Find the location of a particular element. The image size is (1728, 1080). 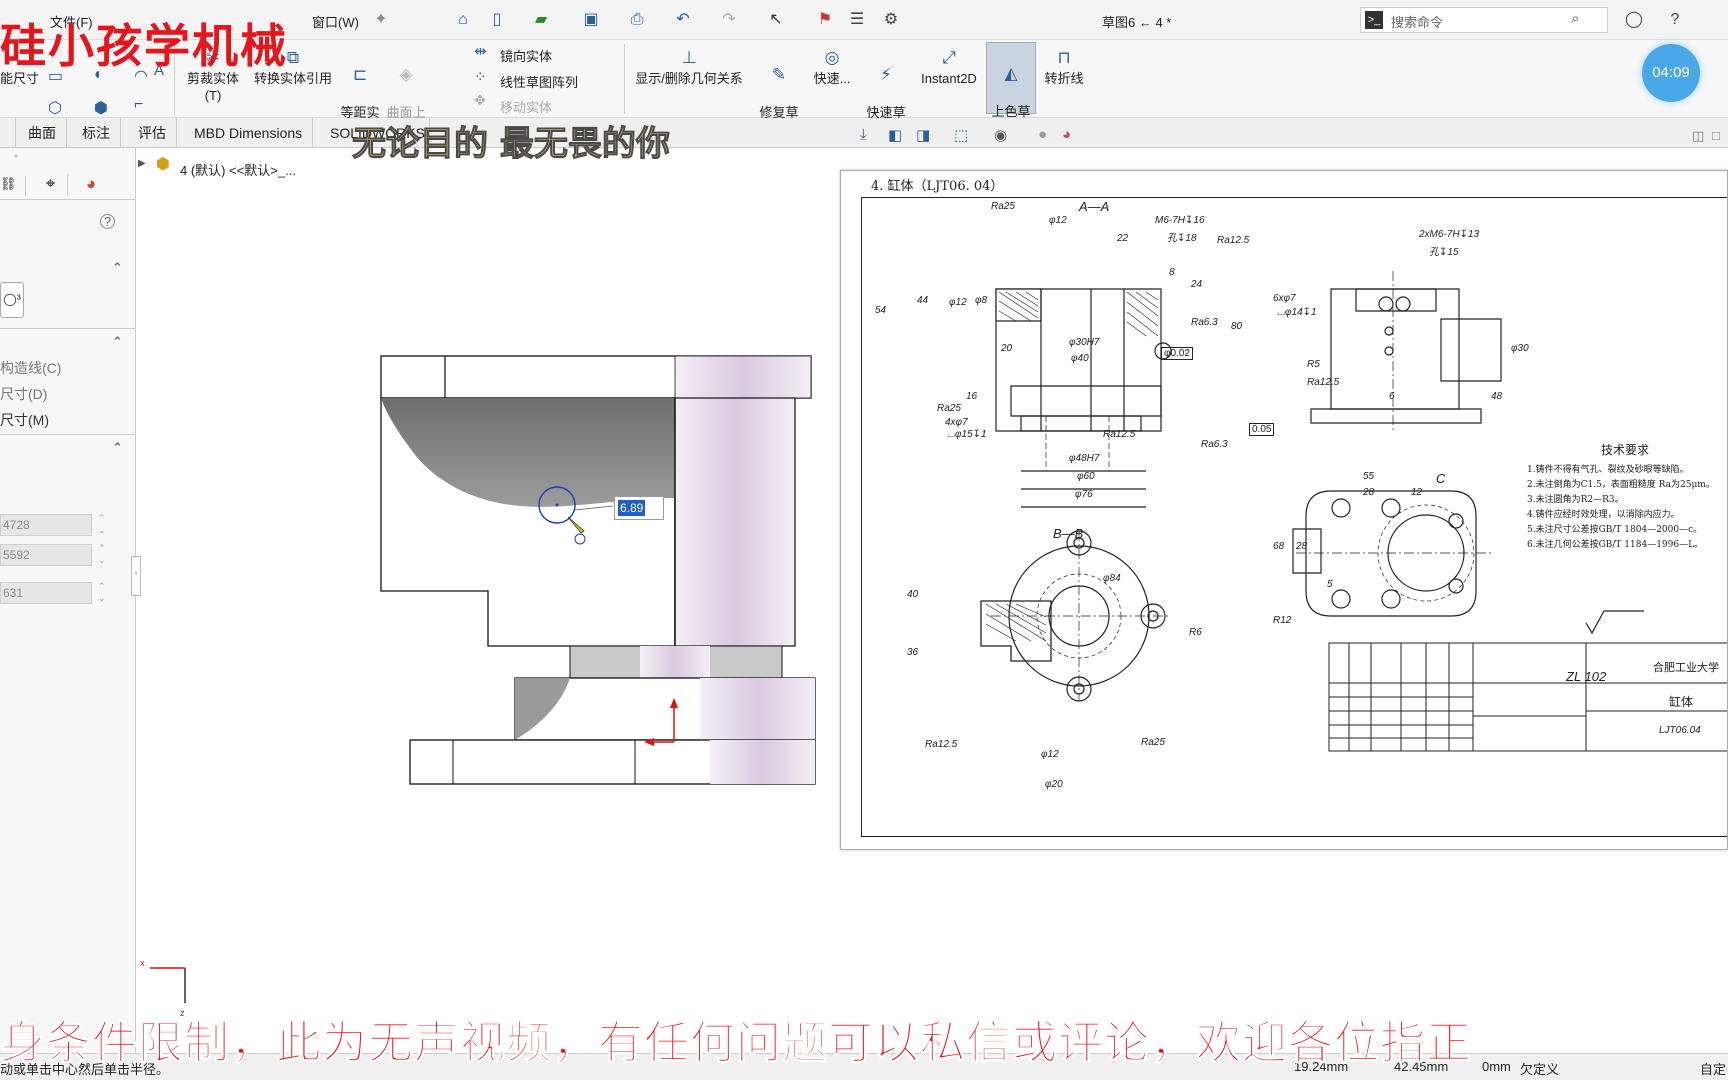

home-icon: ⌂ is located at coordinates (463, 20).